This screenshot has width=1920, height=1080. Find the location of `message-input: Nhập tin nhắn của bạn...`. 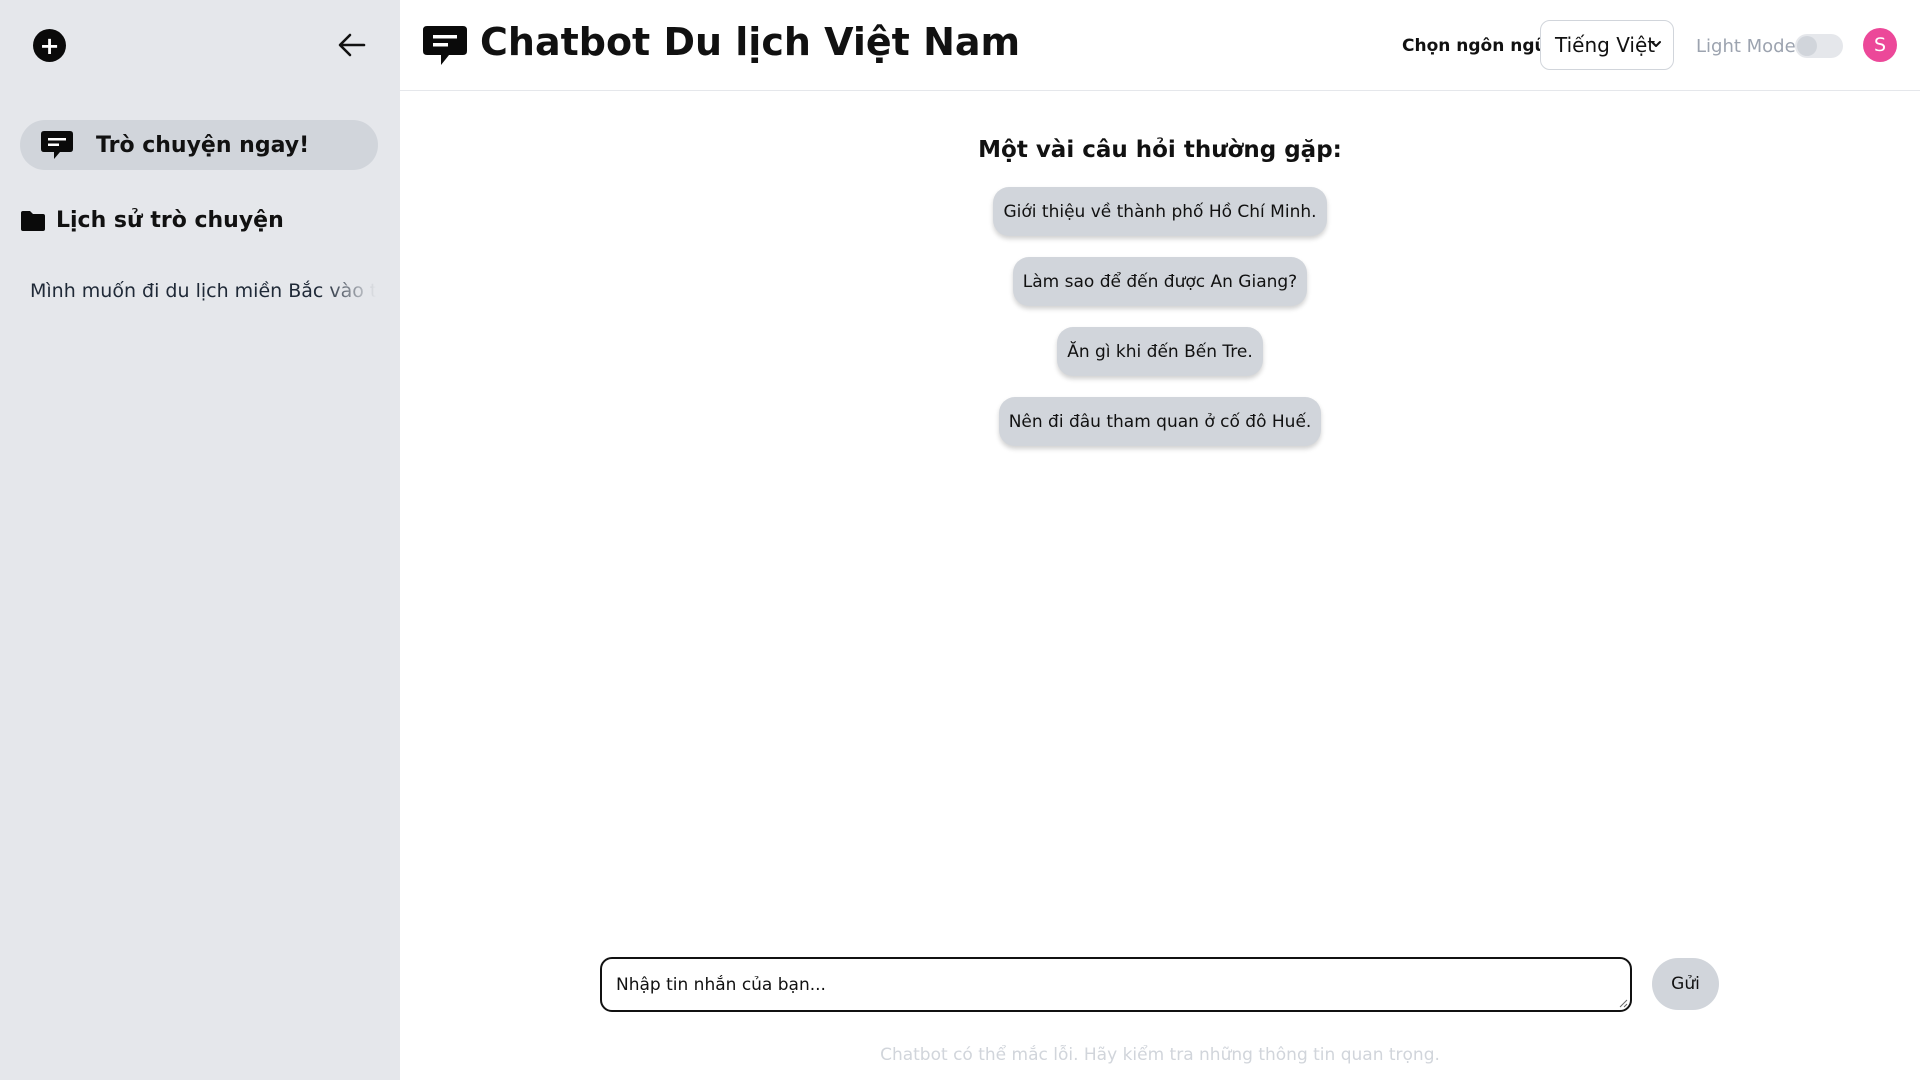

message-input: Nhập tin nhắn của bạn... is located at coordinates (1116, 984).